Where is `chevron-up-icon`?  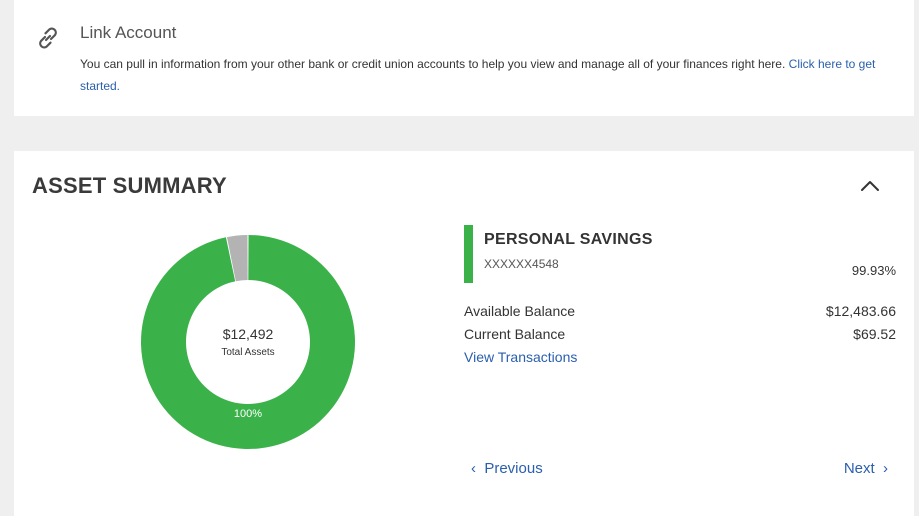
chevron-up-icon is located at coordinates (870, 186).